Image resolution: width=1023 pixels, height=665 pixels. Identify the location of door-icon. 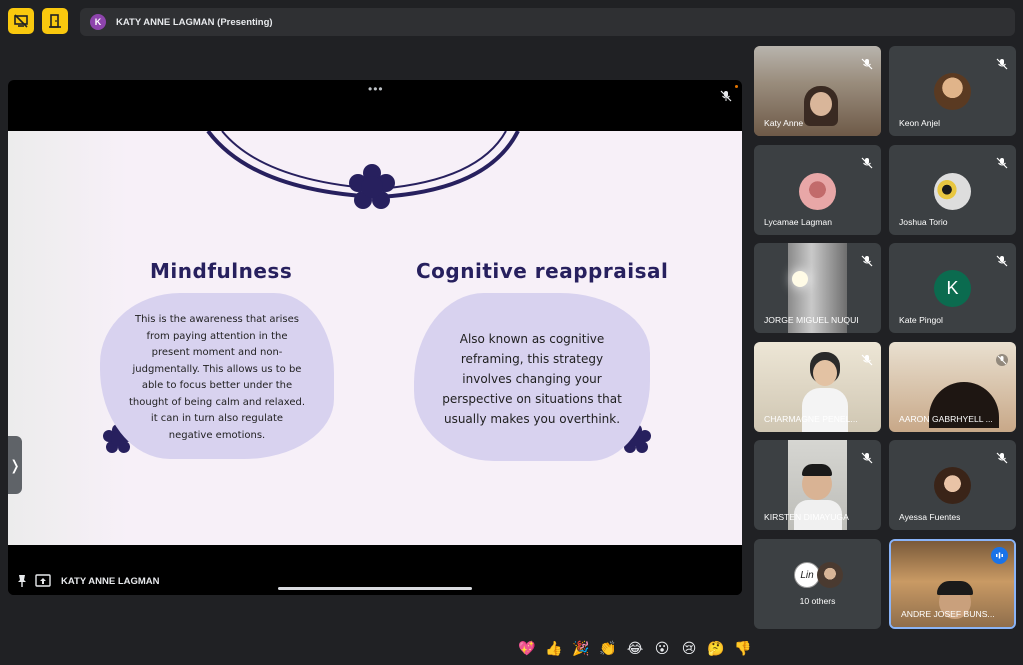
(55, 21).